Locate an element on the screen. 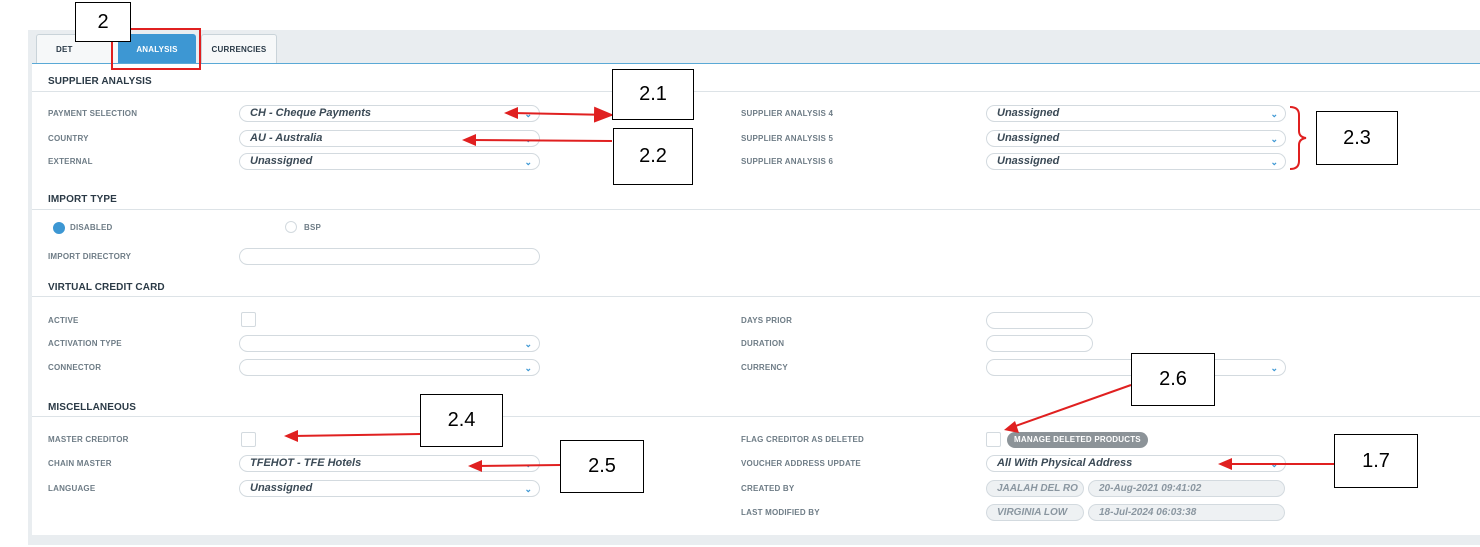 This screenshot has height=547, width=1480. callout-2-4: 2.4 is located at coordinates (461, 420).